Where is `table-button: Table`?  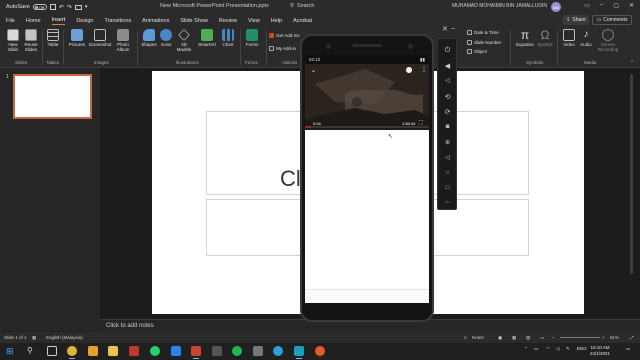
table-button: Table is located at coordinates (53, 38).